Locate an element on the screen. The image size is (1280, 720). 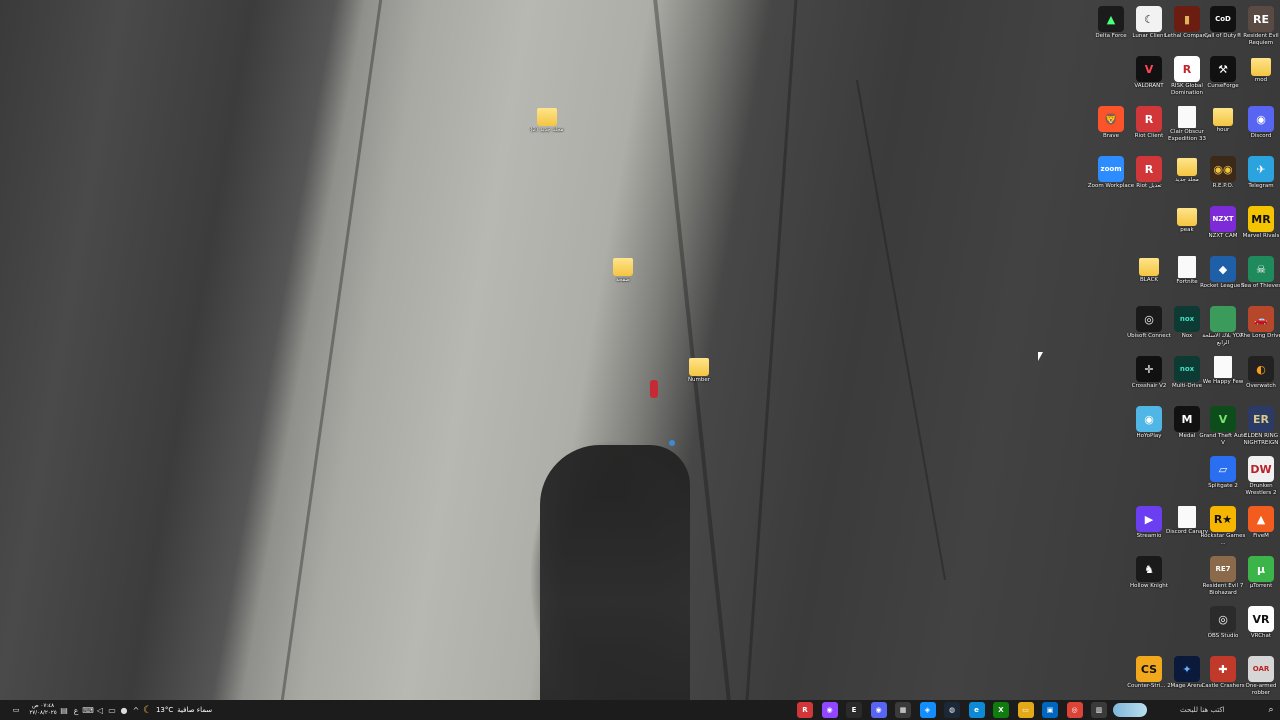
calculator-app-icon: ▦ is located at coordinates (903, 710).